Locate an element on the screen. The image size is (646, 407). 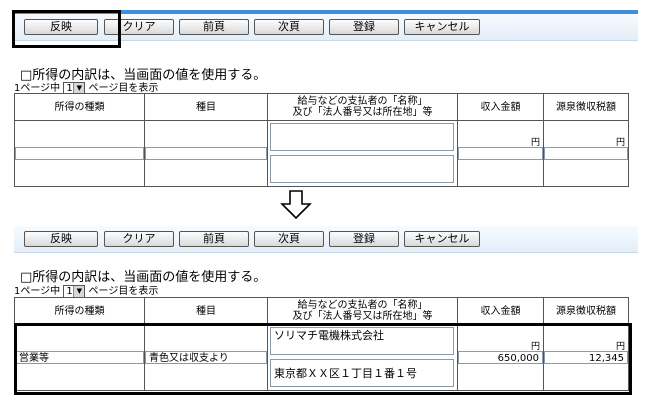
page-selector-row: 1ページ中 1 ▼ ページ目を表示 is located at coordinates (86, 290).